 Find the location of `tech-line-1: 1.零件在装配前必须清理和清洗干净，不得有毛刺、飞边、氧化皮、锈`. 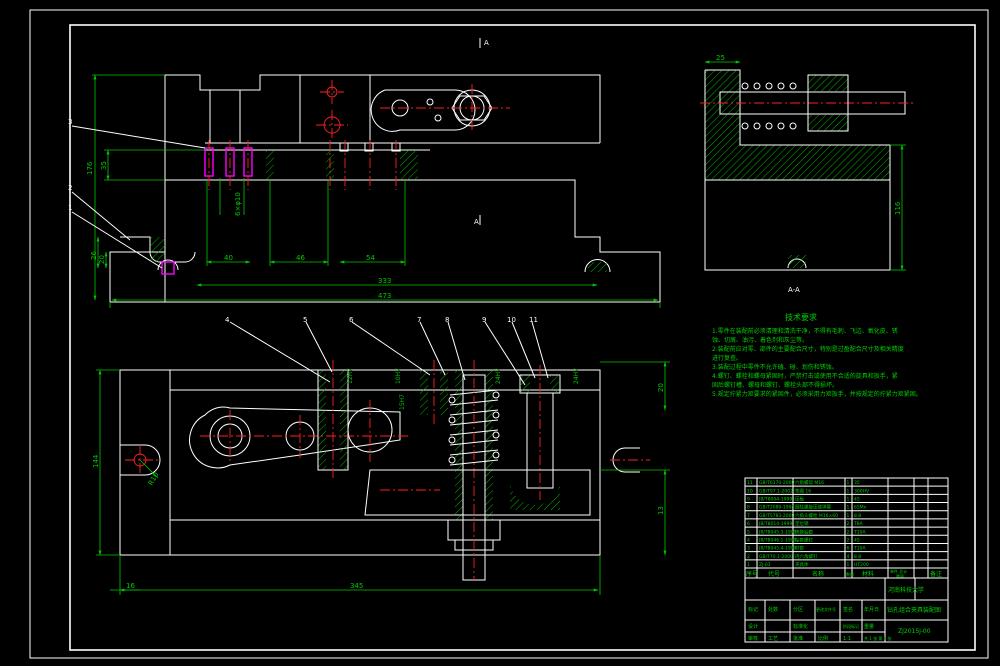

tech-line-1: 1.零件在装配前必须清理和清洗干净，不得有毛刺、飞边、氧化皮、锈 is located at coordinates (805, 331).